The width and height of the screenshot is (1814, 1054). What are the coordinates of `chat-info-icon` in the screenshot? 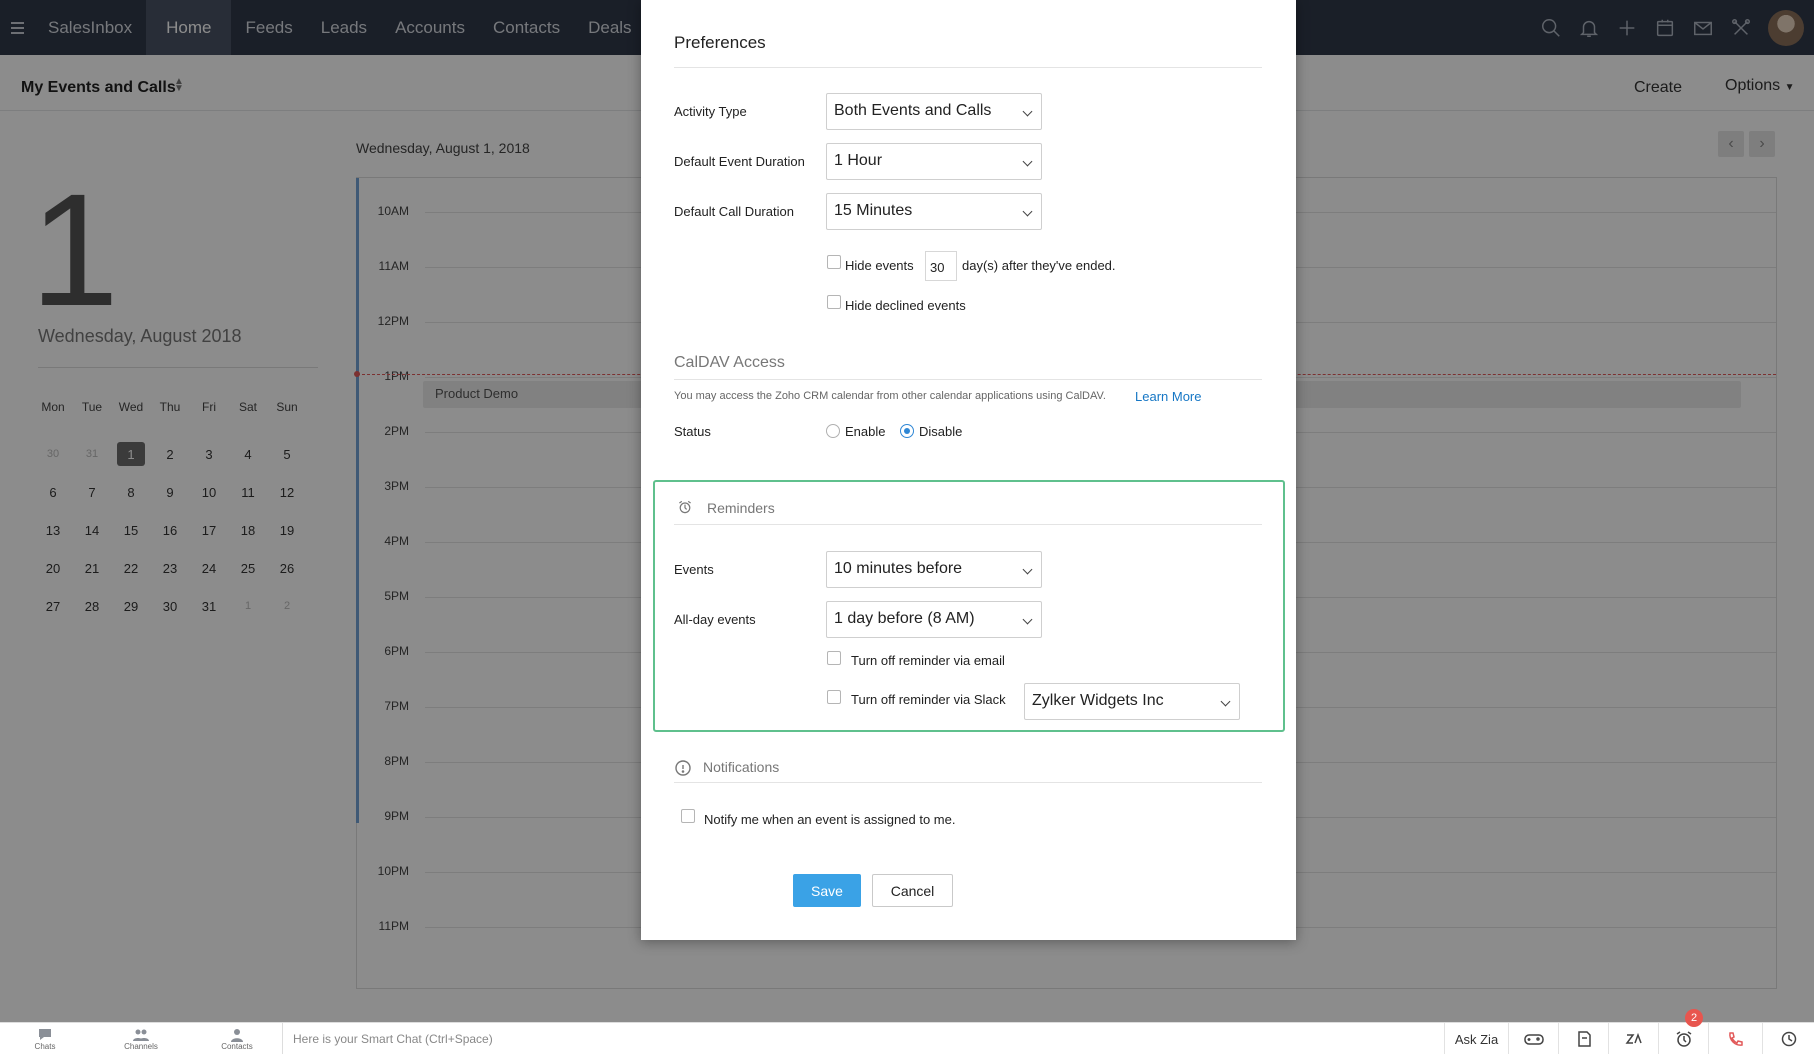 It's located at (683, 770).